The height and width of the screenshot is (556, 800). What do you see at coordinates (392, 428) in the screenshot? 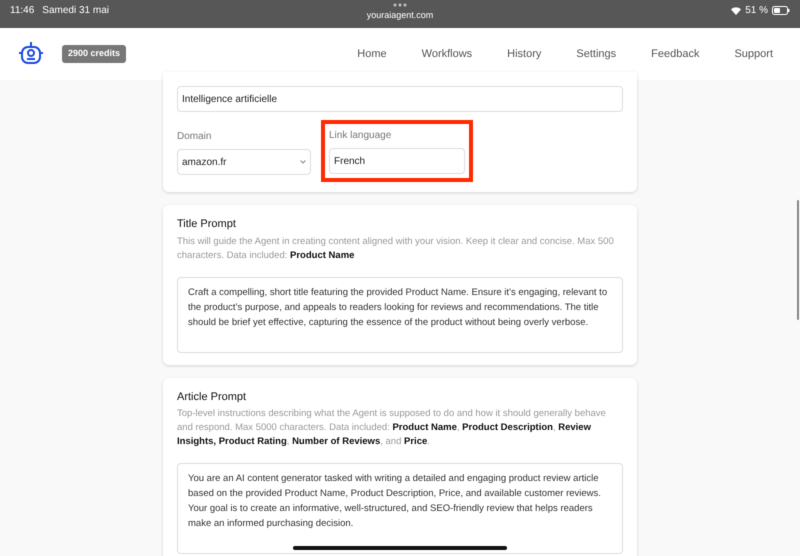
I see `card-description: Top-level instructions describing what the Agent is supposed to do and how it should generally behave and respond. Max 5000 characters. Data included: Product Name, Product Description, Review Insights, Product Rating, Number of Reviews, and Price.` at bounding box center [392, 428].